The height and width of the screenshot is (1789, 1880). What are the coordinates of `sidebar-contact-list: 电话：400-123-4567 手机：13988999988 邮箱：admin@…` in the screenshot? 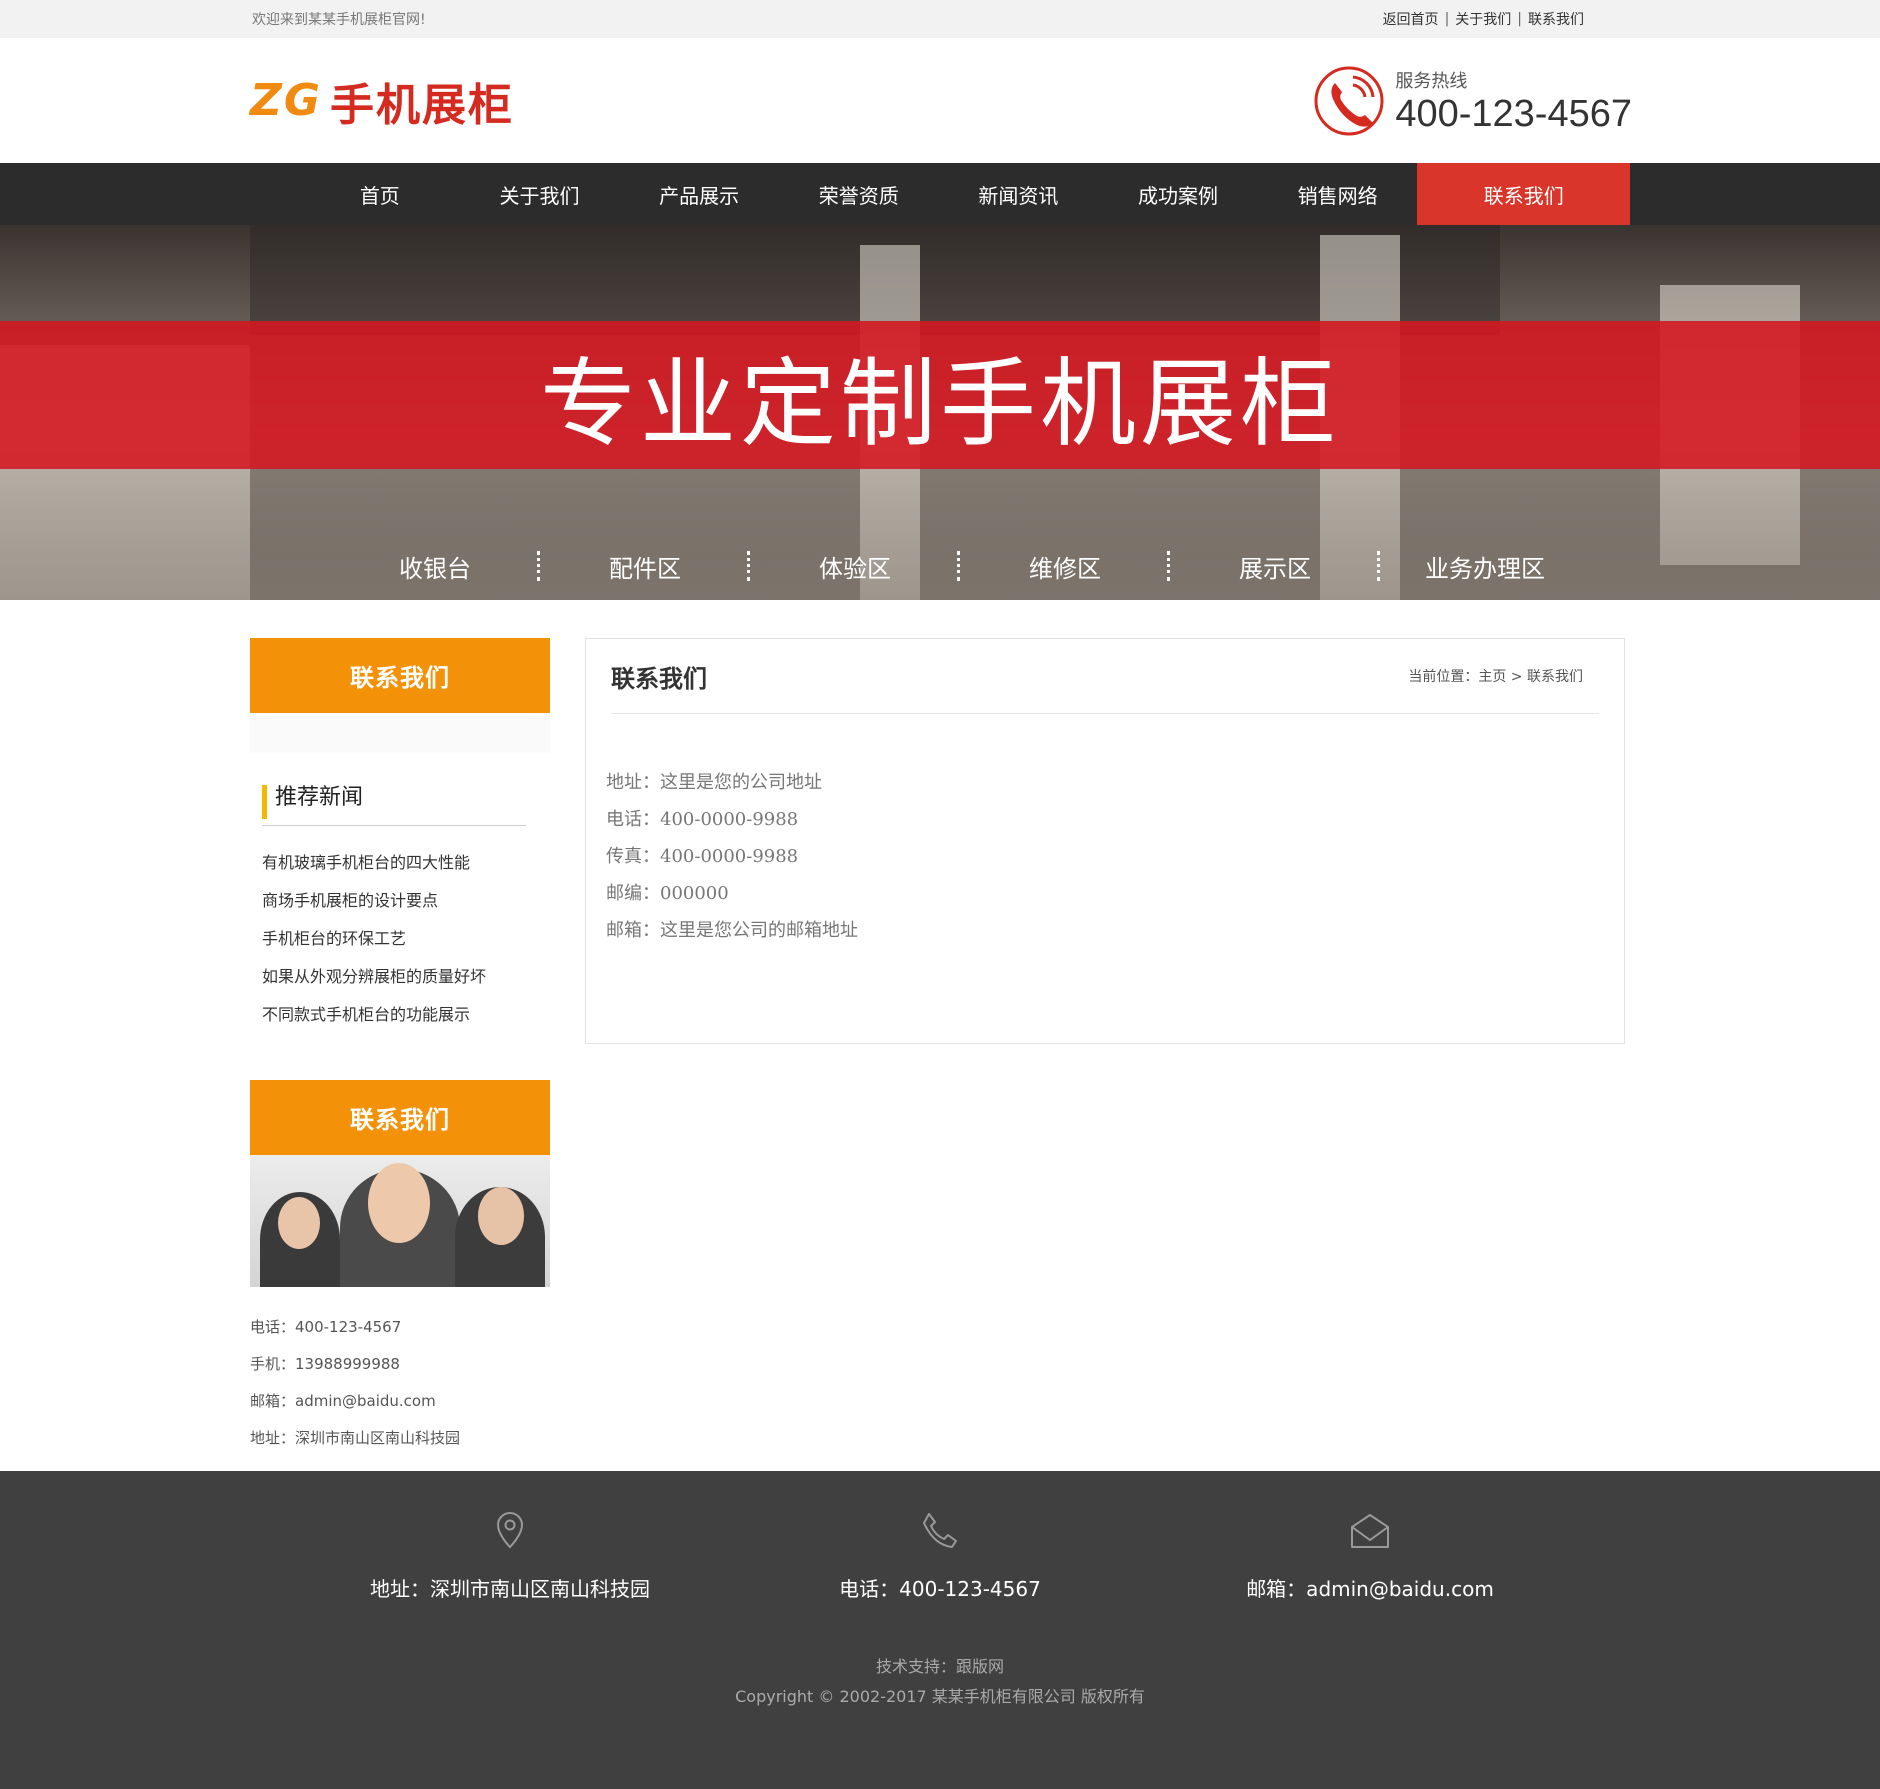 It's located at (400, 1372).